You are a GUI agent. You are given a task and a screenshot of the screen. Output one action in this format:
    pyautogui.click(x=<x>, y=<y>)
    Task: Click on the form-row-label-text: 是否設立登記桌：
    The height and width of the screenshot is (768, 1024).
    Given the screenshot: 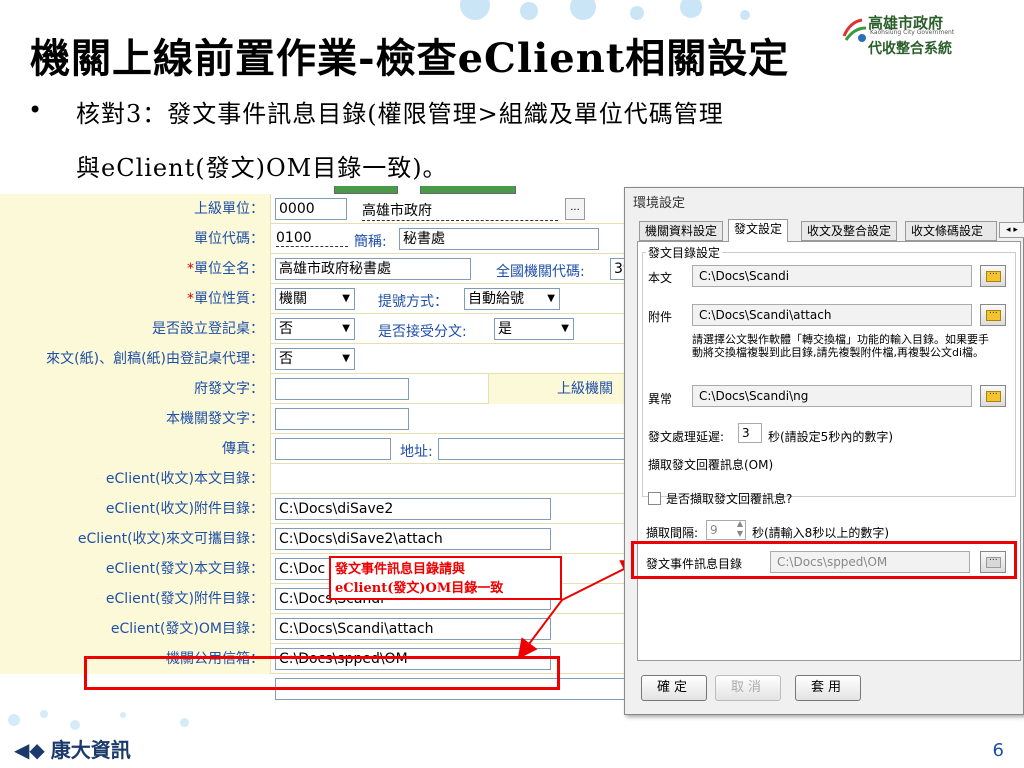 What is the action you would take?
    pyautogui.click(x=208, y=329)
    